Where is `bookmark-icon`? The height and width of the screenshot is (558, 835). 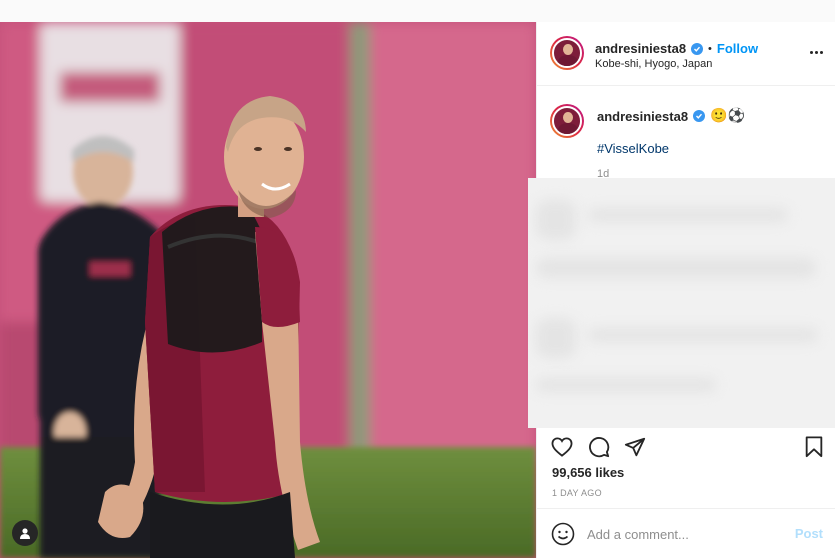
bookmark-icon is located at coordinates (814, 447).